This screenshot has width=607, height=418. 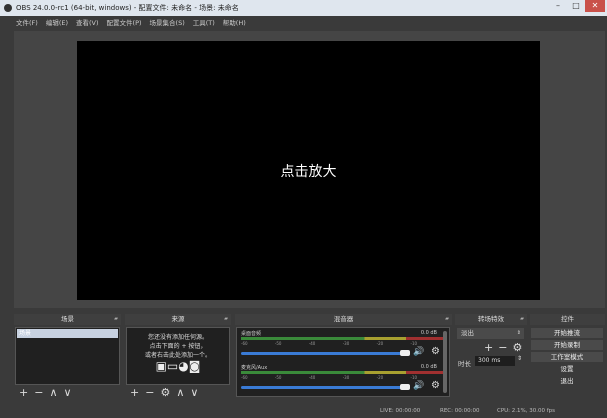 What do you see at coordinates (488, 347) in the screenshot?
I see `add-transition-button: +` at bounding box center [488, 347].